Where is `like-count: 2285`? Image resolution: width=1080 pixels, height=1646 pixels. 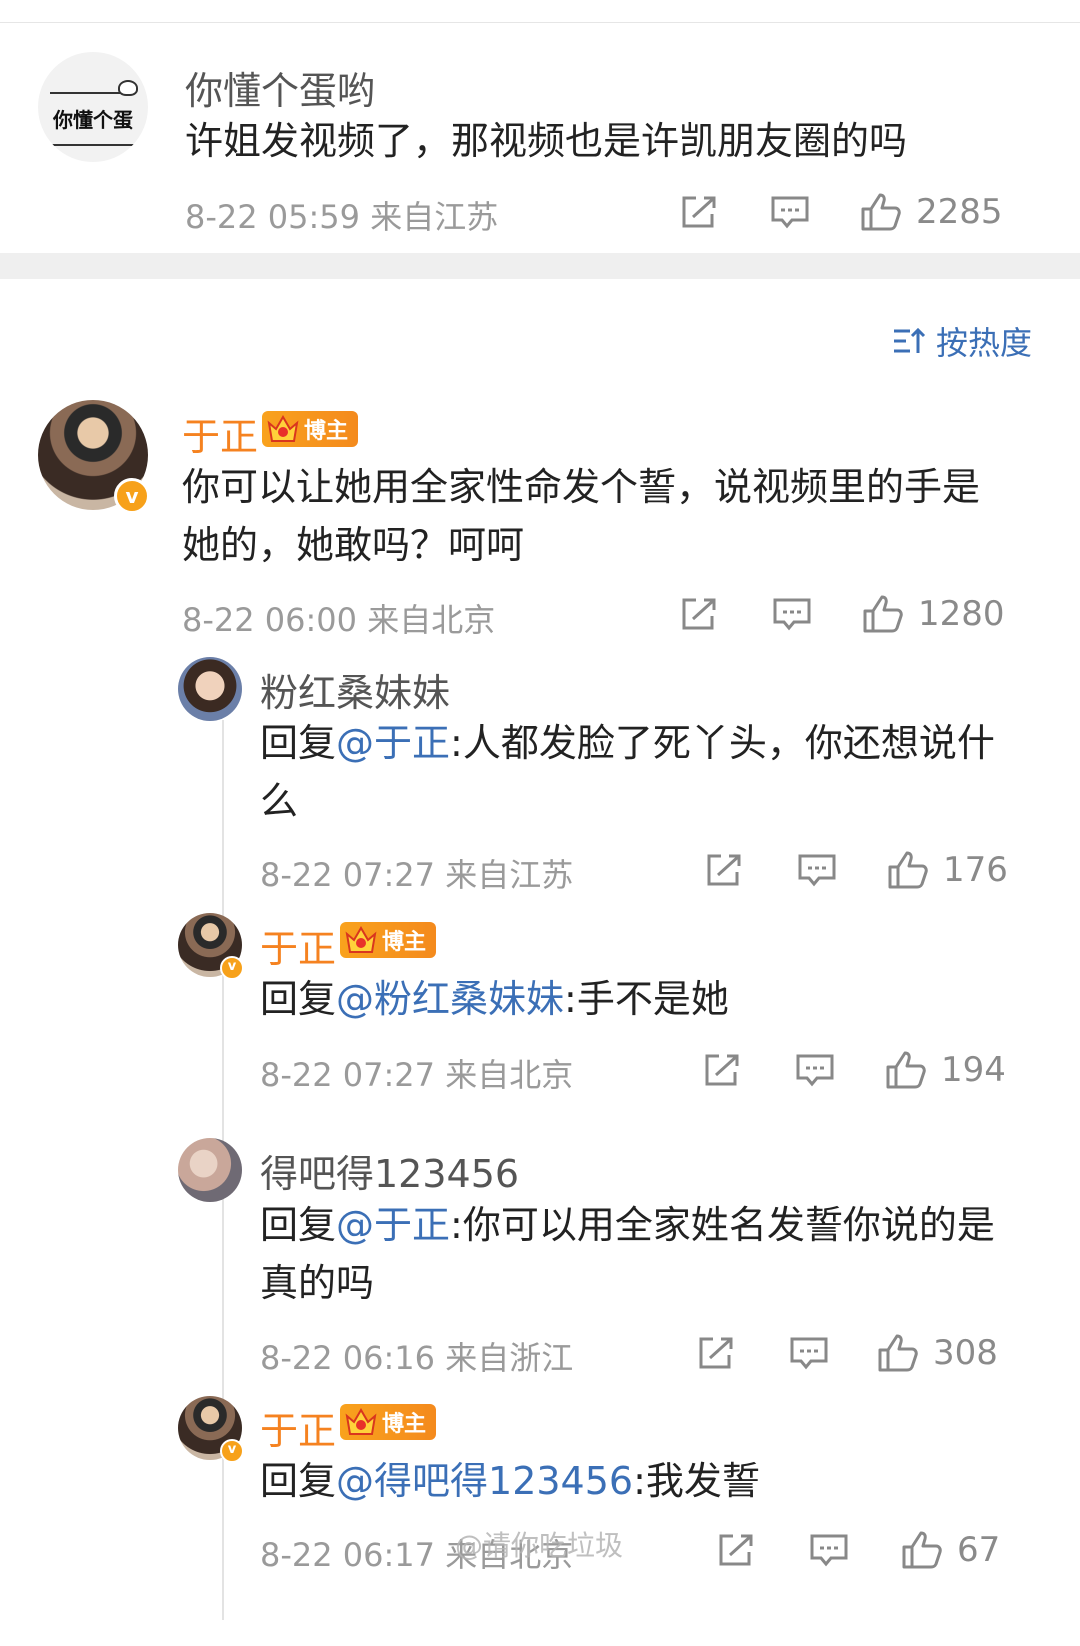
like-count: 2285 is located at coordinates (959, 212).